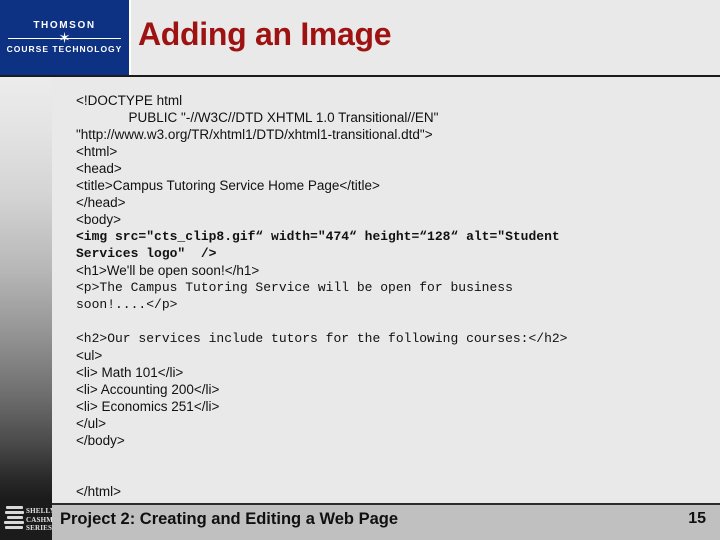 This screenshot has height=540, width=720. Describe the element at coordinates (127, 304) in the screenshot. I see `code-line: soon!....</p>` at that location.